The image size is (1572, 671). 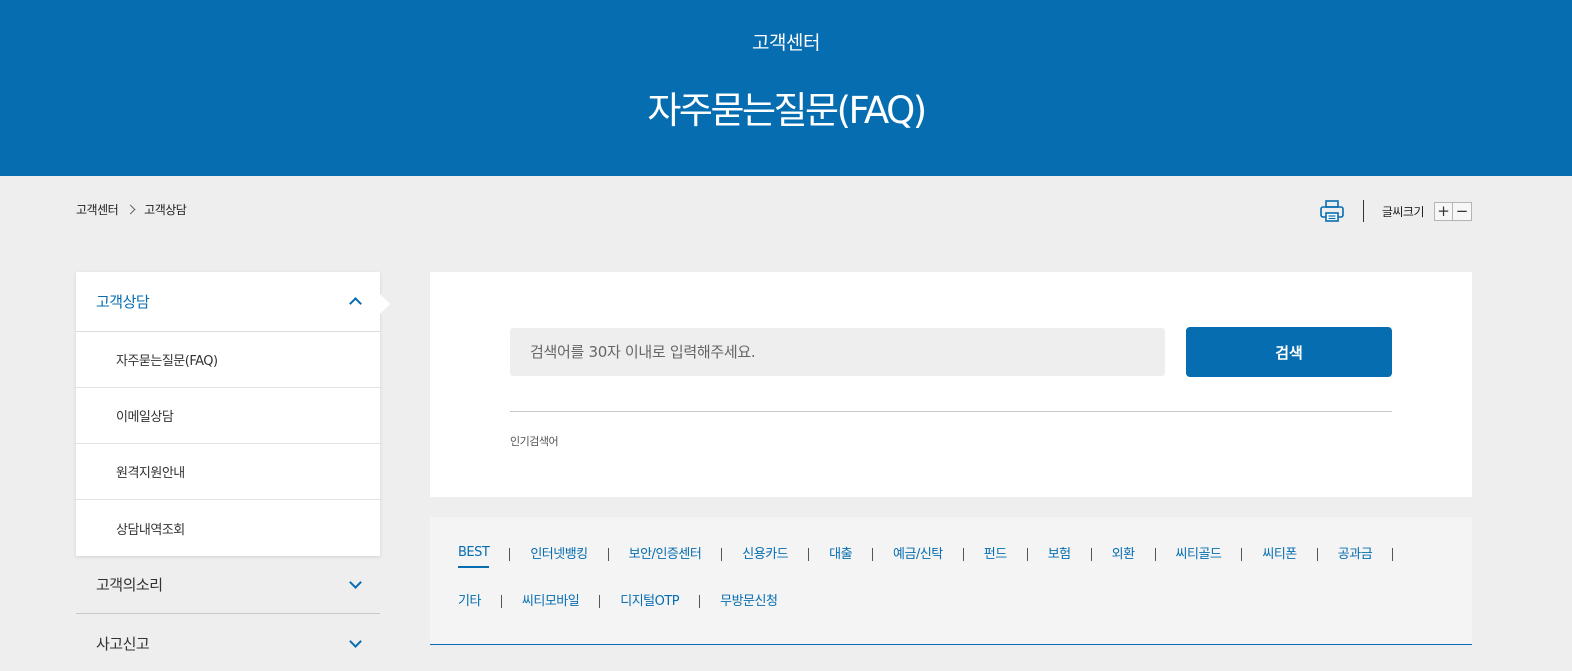 What do you see at coordinates (649, 601) in the screenshot?
I see `tab-digital-otp: 디지털OTP` at bounding box center [649, 601].